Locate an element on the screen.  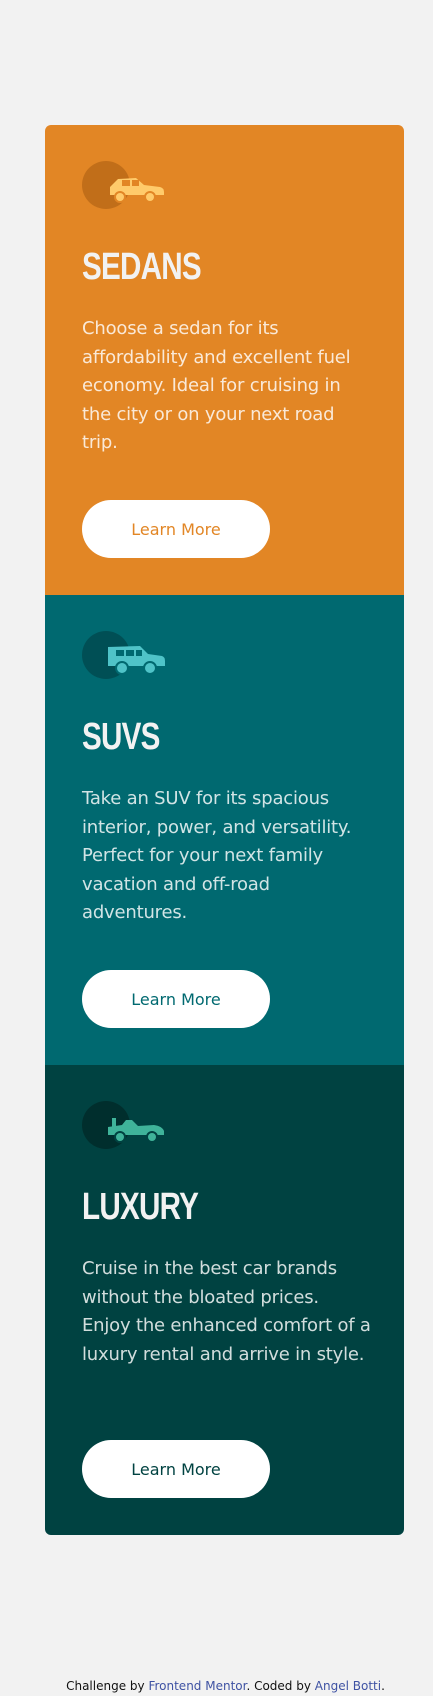
author-link: Angel Botti is located at coordinates (348, 1686).